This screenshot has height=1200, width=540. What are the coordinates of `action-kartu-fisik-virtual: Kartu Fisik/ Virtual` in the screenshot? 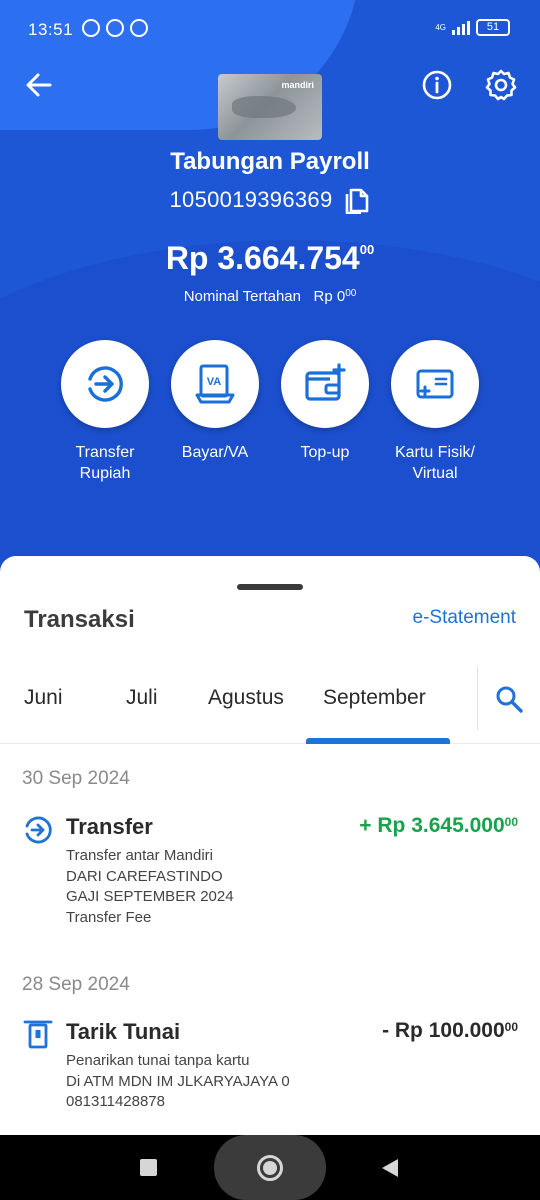 It's located at (435, 412).